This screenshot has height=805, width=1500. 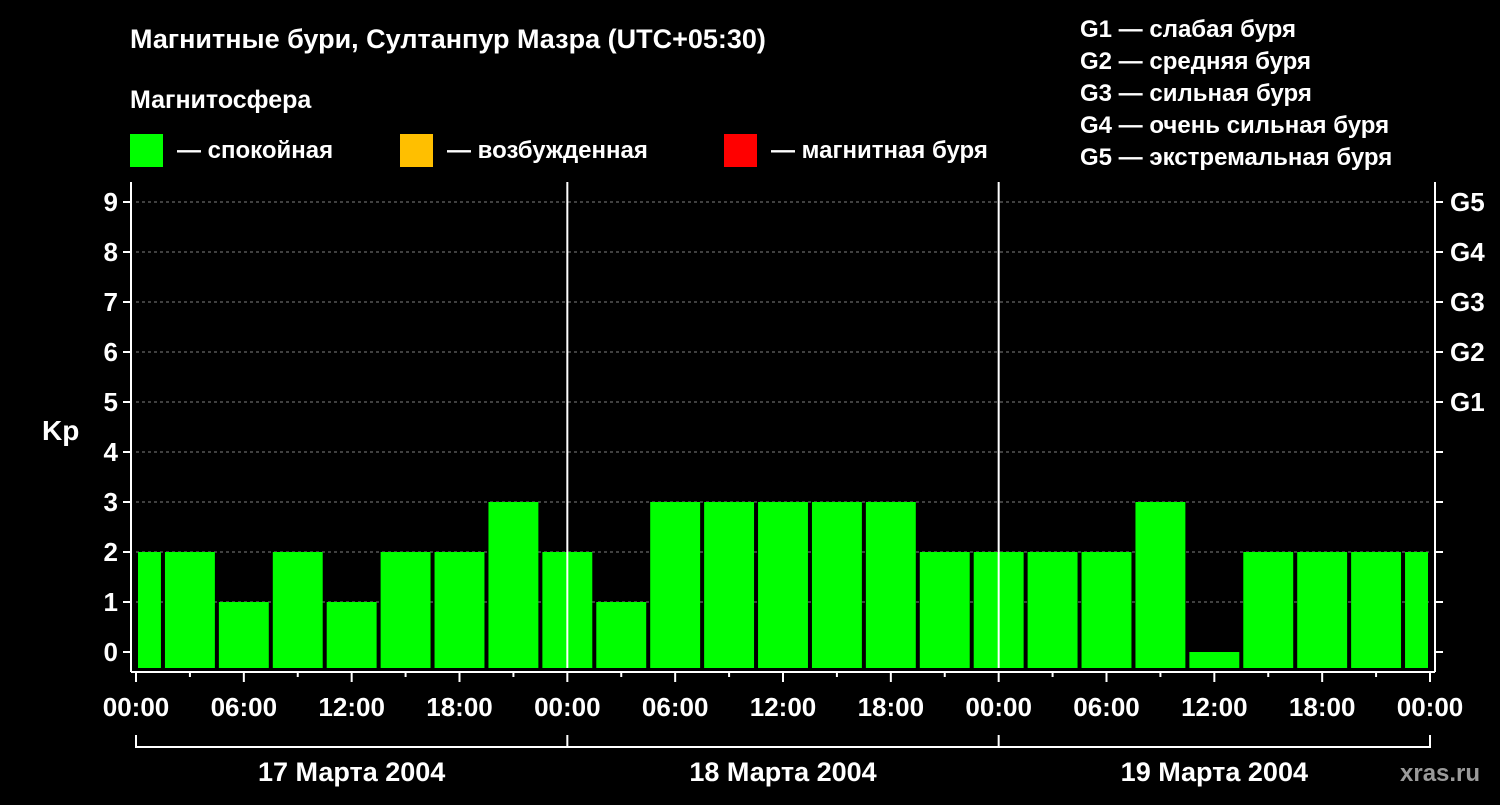 I want to click on legend-swatch-quiet, so click(x=146, y=150).